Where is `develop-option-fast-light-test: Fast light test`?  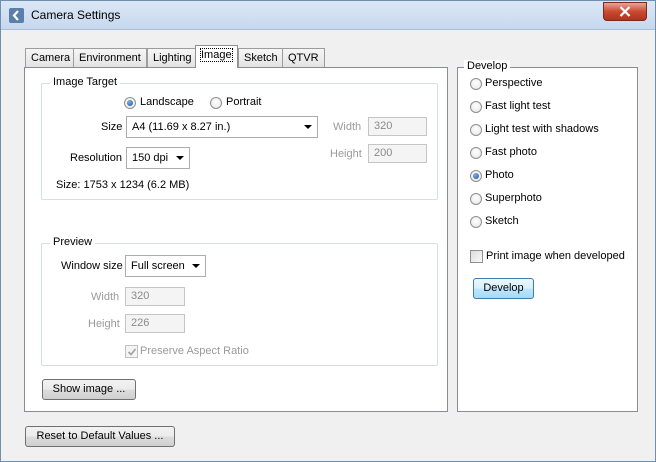 develop-option-fast-light-test: Fast light test is located at coordinates (518, 106).